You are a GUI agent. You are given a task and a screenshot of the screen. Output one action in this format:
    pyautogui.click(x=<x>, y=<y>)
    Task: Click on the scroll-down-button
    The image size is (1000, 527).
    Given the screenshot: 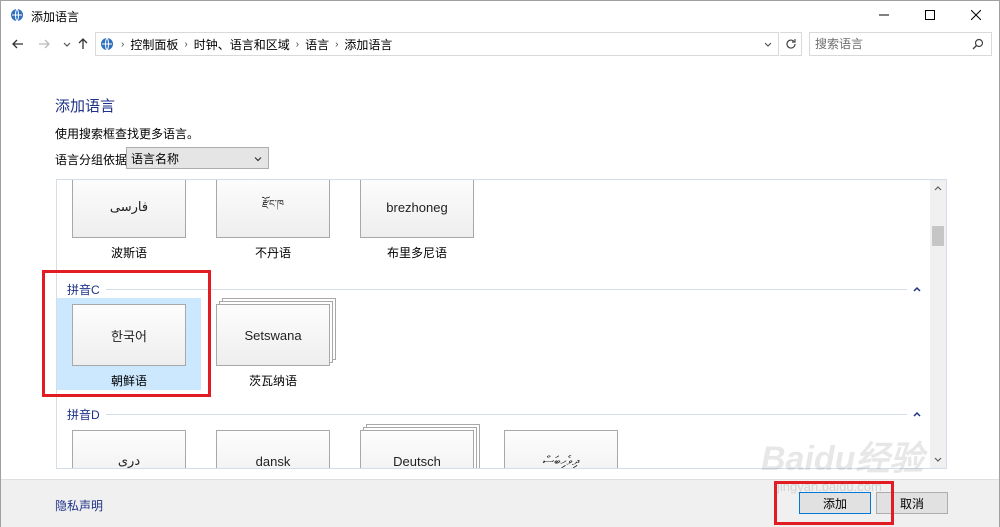 What is the action you would take?
    pyautogui.click(x=938, y=460)
    